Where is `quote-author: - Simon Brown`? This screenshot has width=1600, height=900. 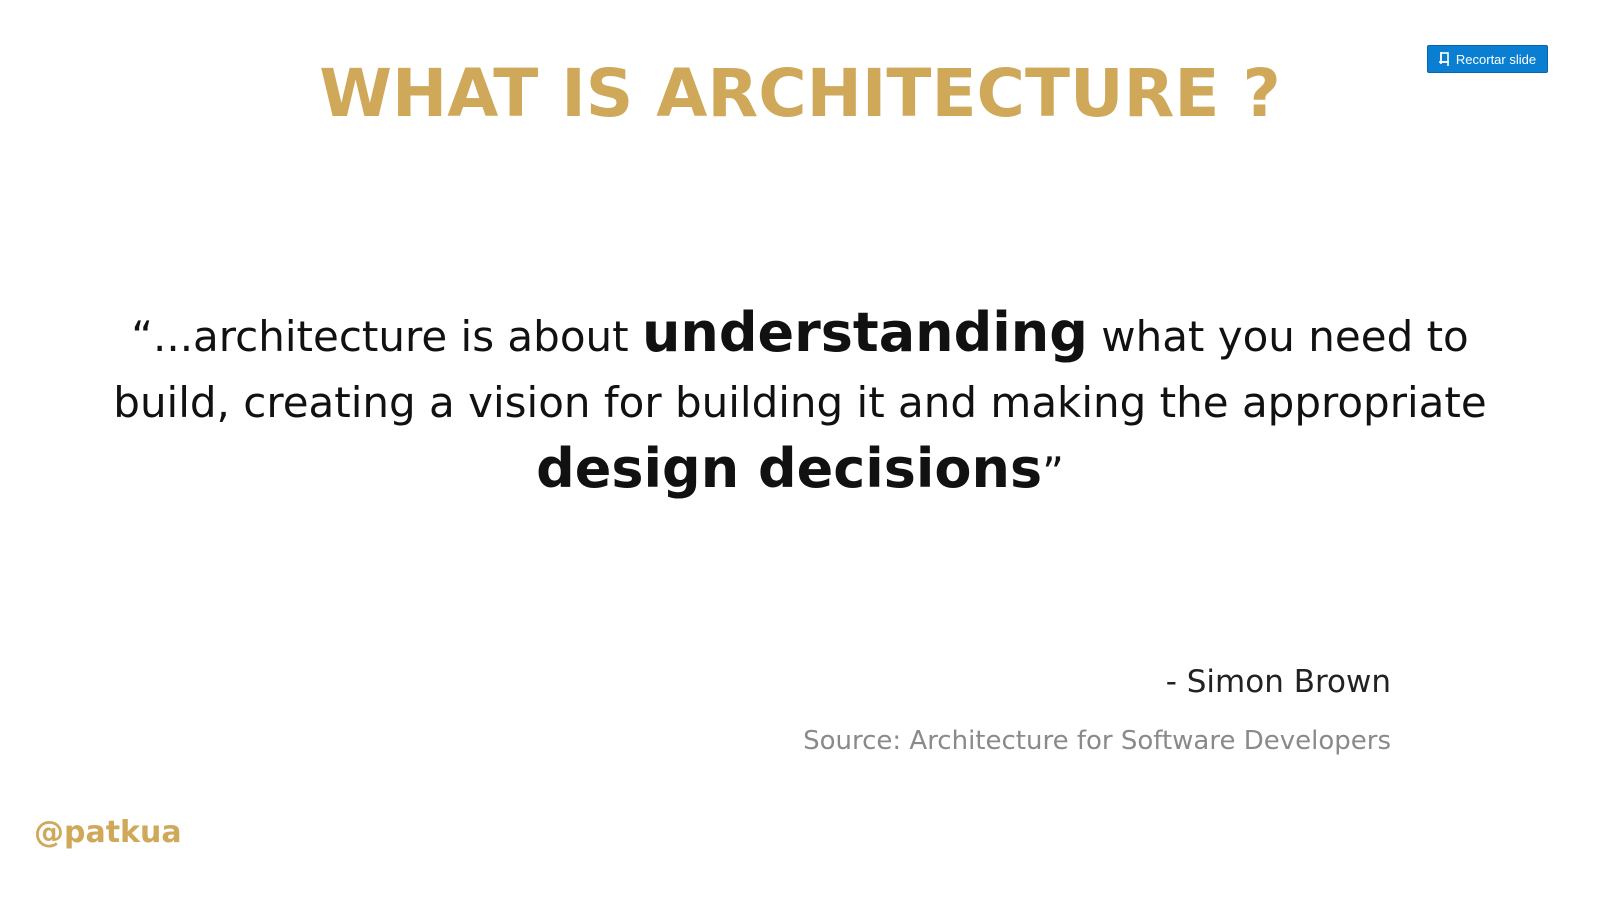 quote-author: - Simon Brown is located at coordinates (1278, 682).